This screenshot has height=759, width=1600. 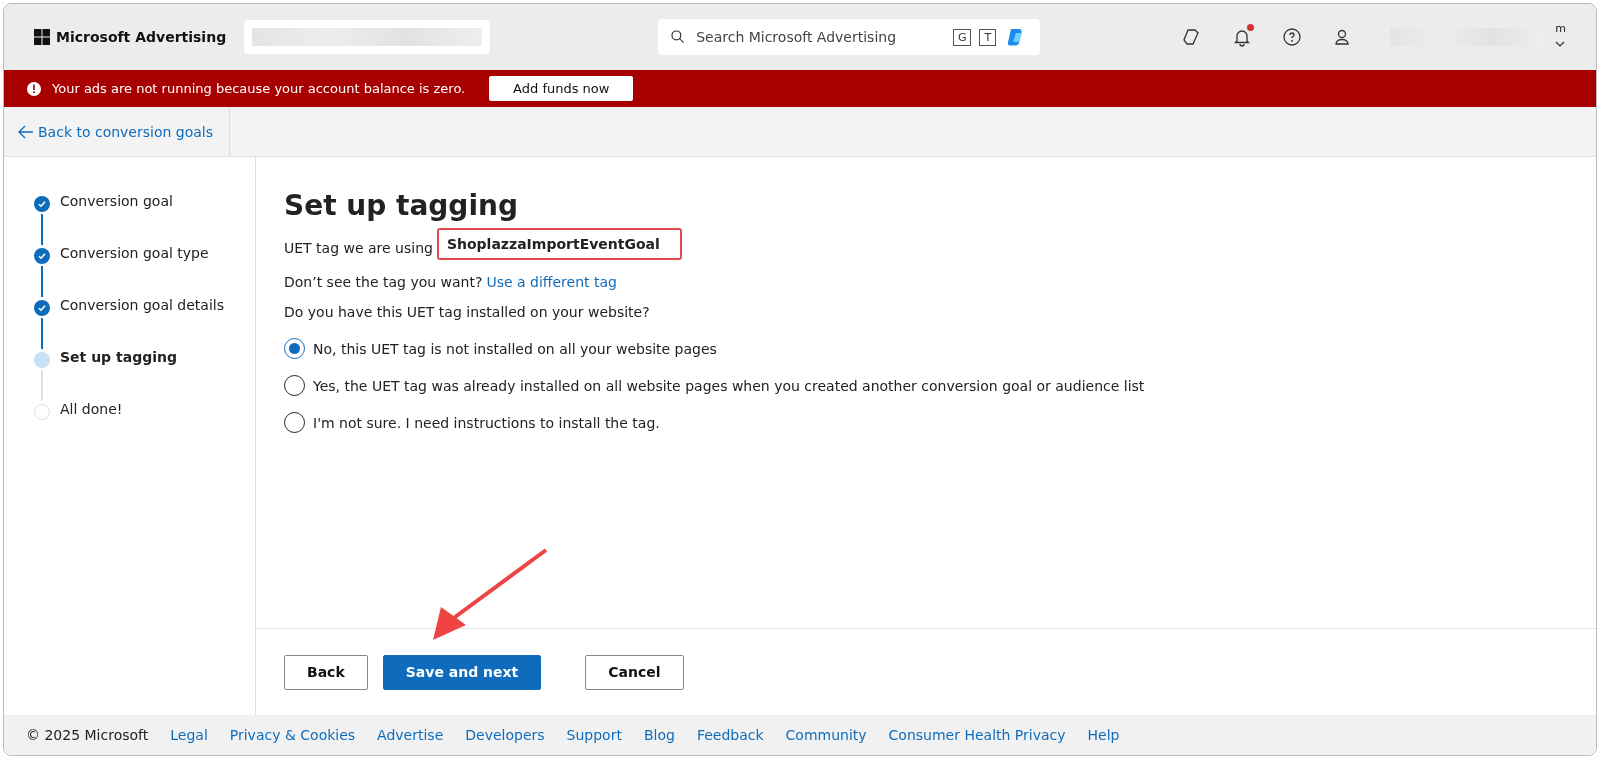 What do you see at coordinates (594, 735) in the screenshot?
I see `footer-link: Support` at bounding box center [594, 735].